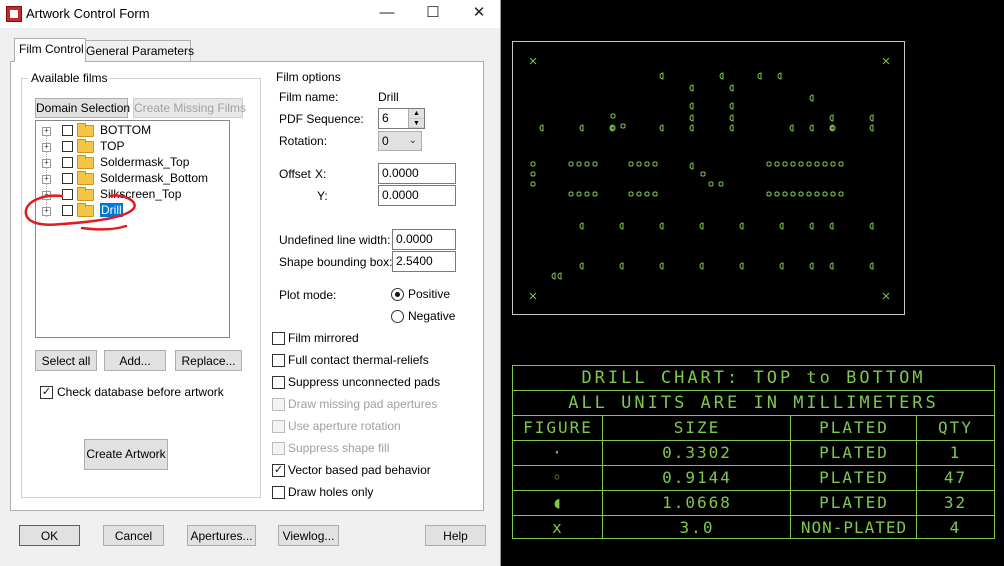  Describe the element at coordinates (126, 454) in the screenshot. I see `create-artwork-button: Create Artwork` at that location.